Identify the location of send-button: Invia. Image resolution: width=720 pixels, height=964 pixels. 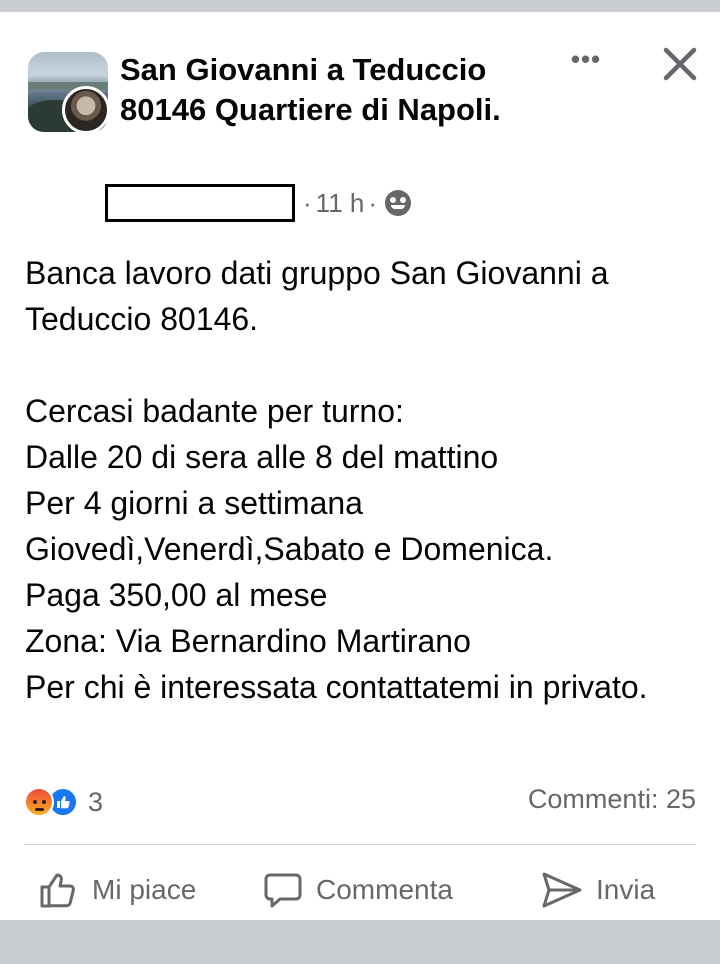
(597, 890).